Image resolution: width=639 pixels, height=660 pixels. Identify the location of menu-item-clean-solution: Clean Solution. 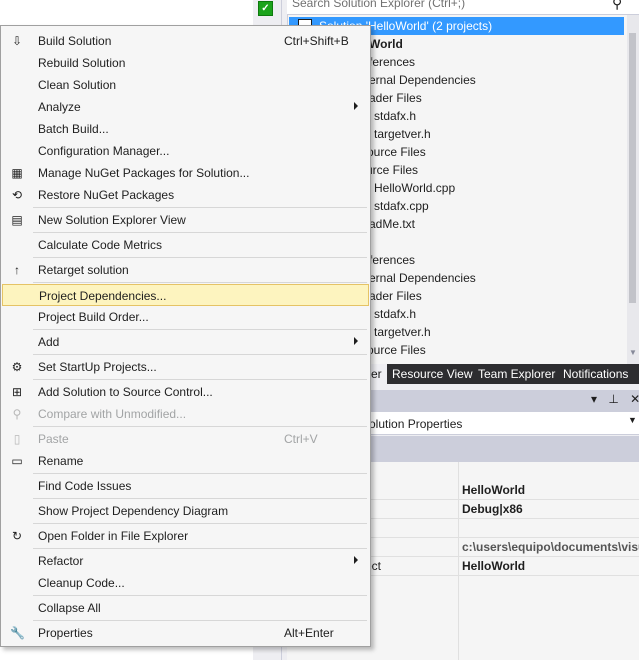
(185, 85).